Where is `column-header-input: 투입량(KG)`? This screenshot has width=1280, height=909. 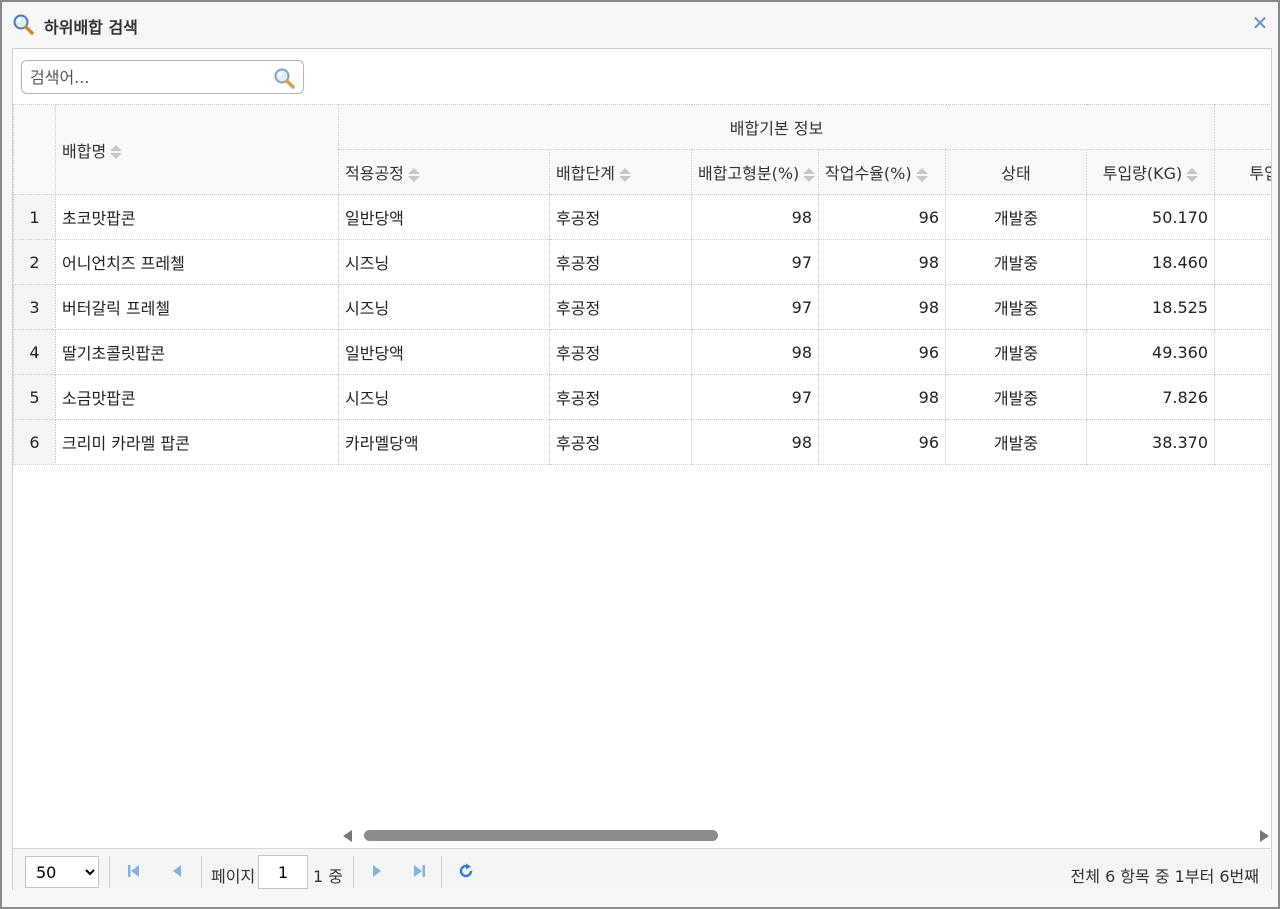
column-header-input: 투입량(KG) is located at coordinates (1150, 172).